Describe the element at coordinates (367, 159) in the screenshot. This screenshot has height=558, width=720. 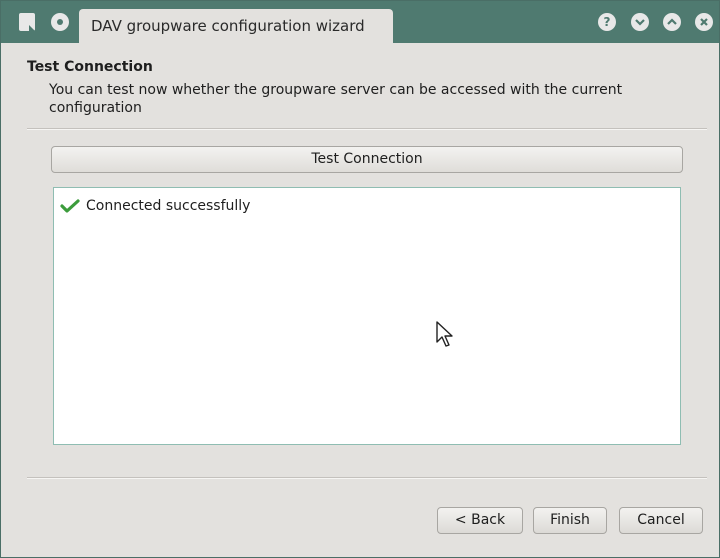
I see `test-connection-button: Test Connection` at that location.